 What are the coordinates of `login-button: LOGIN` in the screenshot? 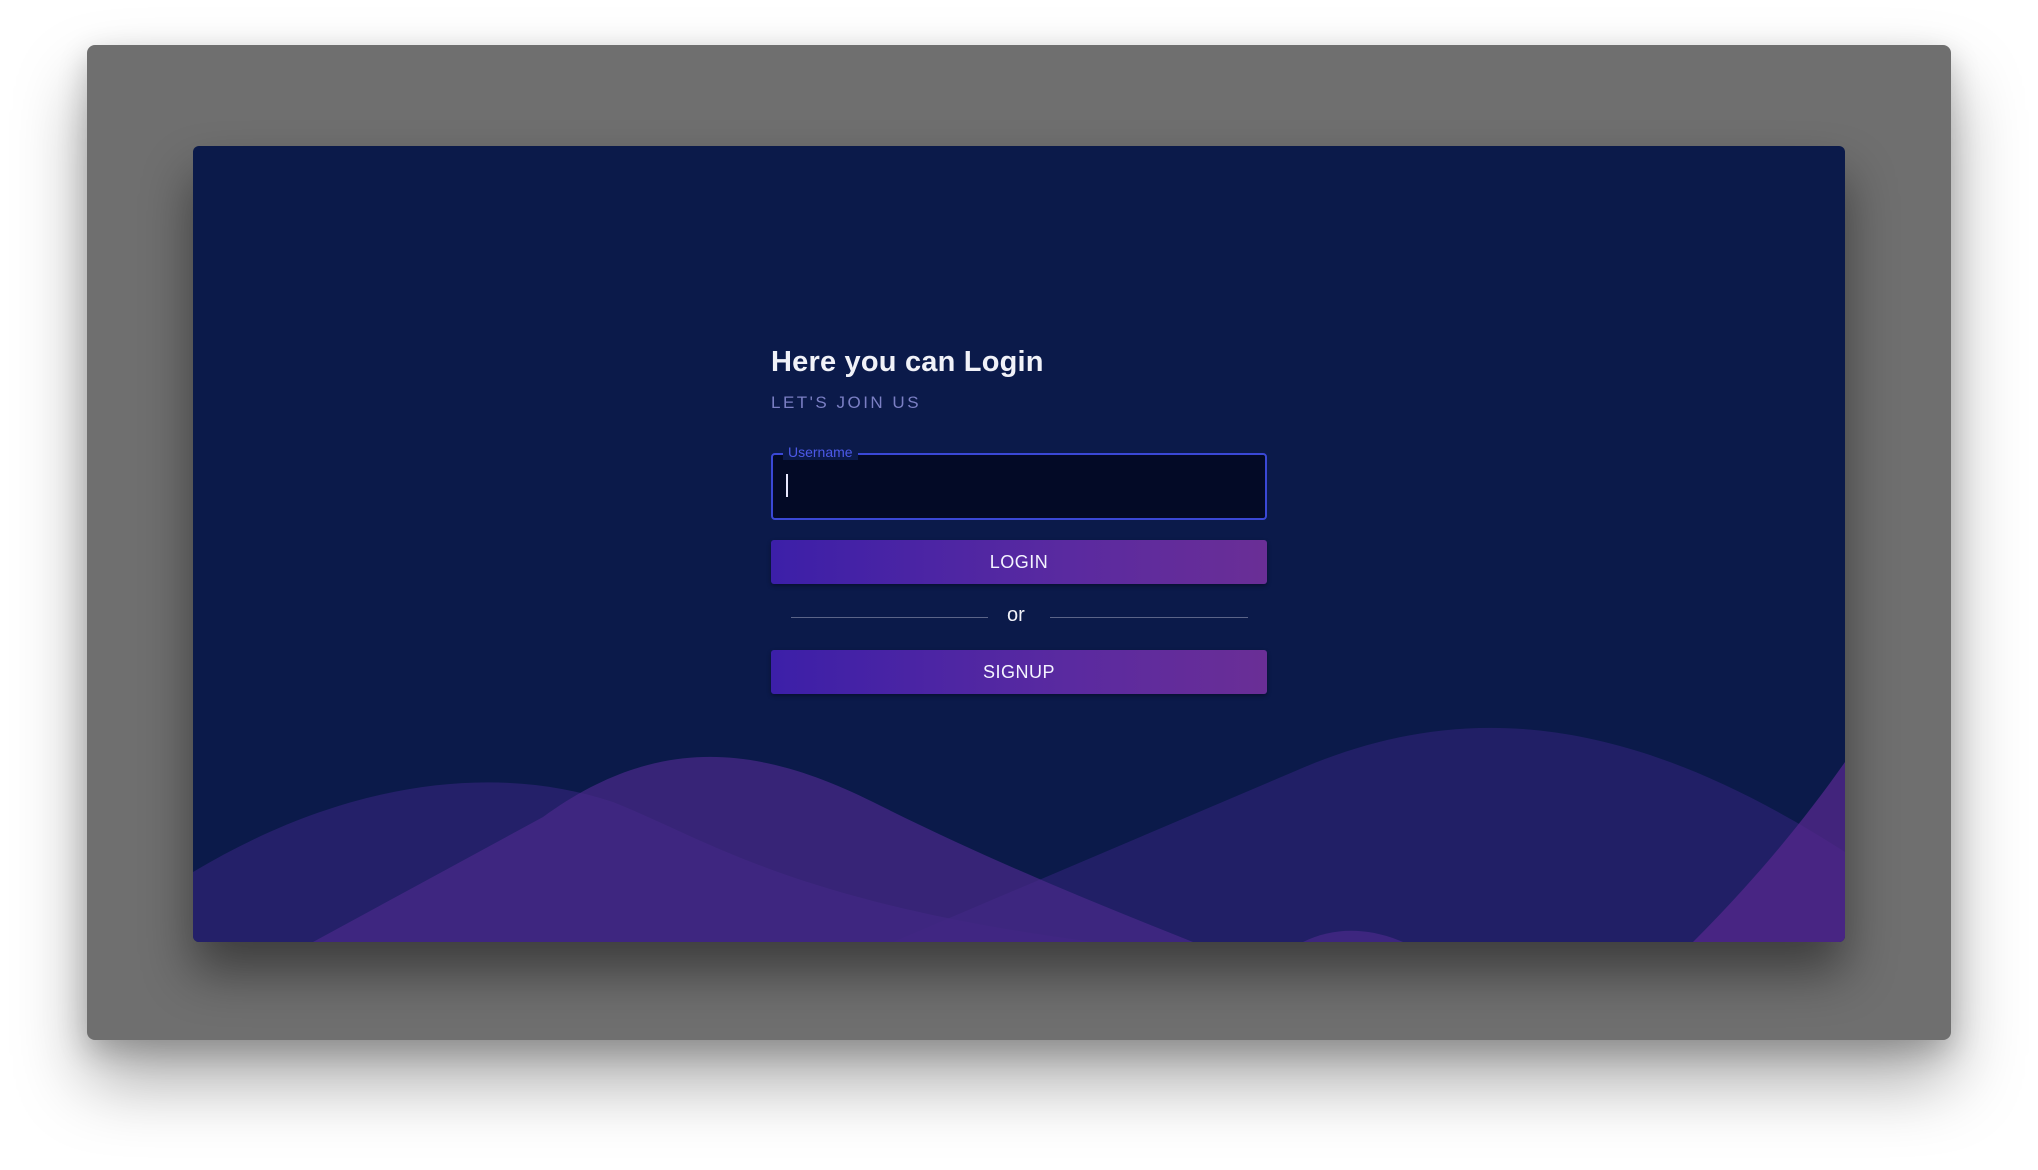 It's located at (1019, 562).